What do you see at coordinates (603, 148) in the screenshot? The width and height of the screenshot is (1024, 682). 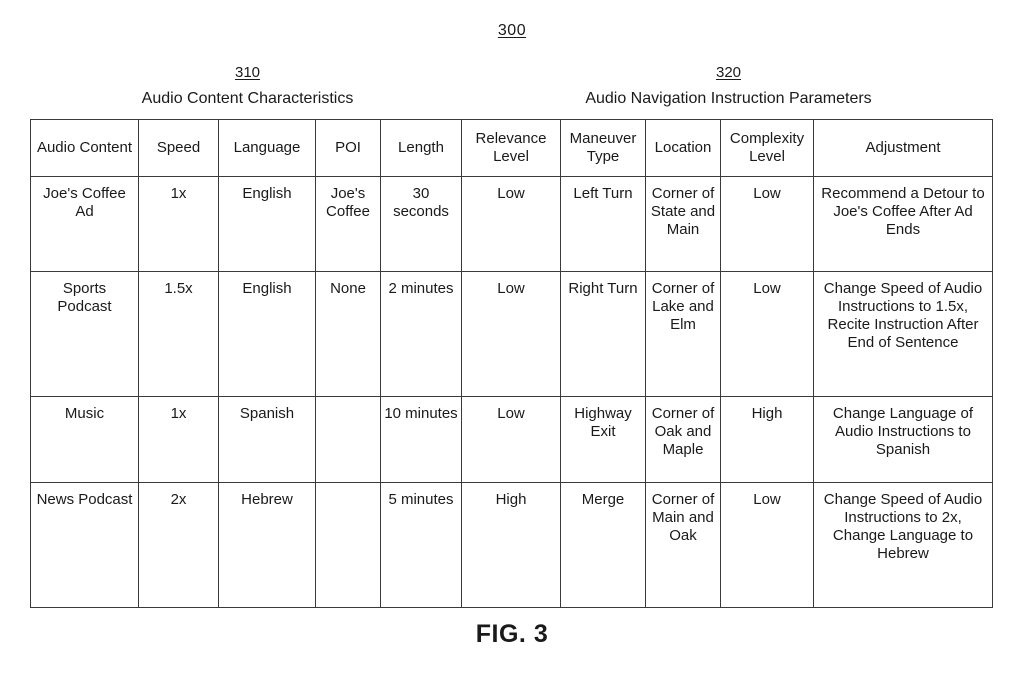 I see `column-header-maneuver-type: Maneuver Type` at bounding box center [603, 148].